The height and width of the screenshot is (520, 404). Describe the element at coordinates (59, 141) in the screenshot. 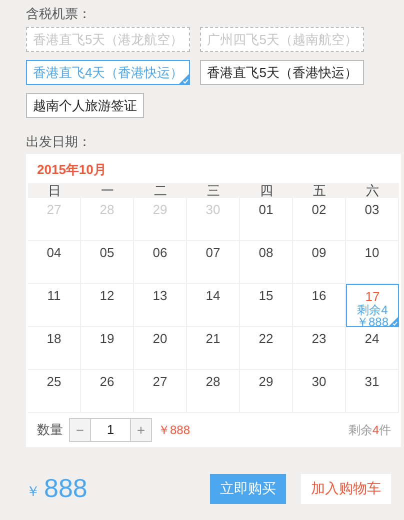

I see `section-label: 出发日期：` at that location.